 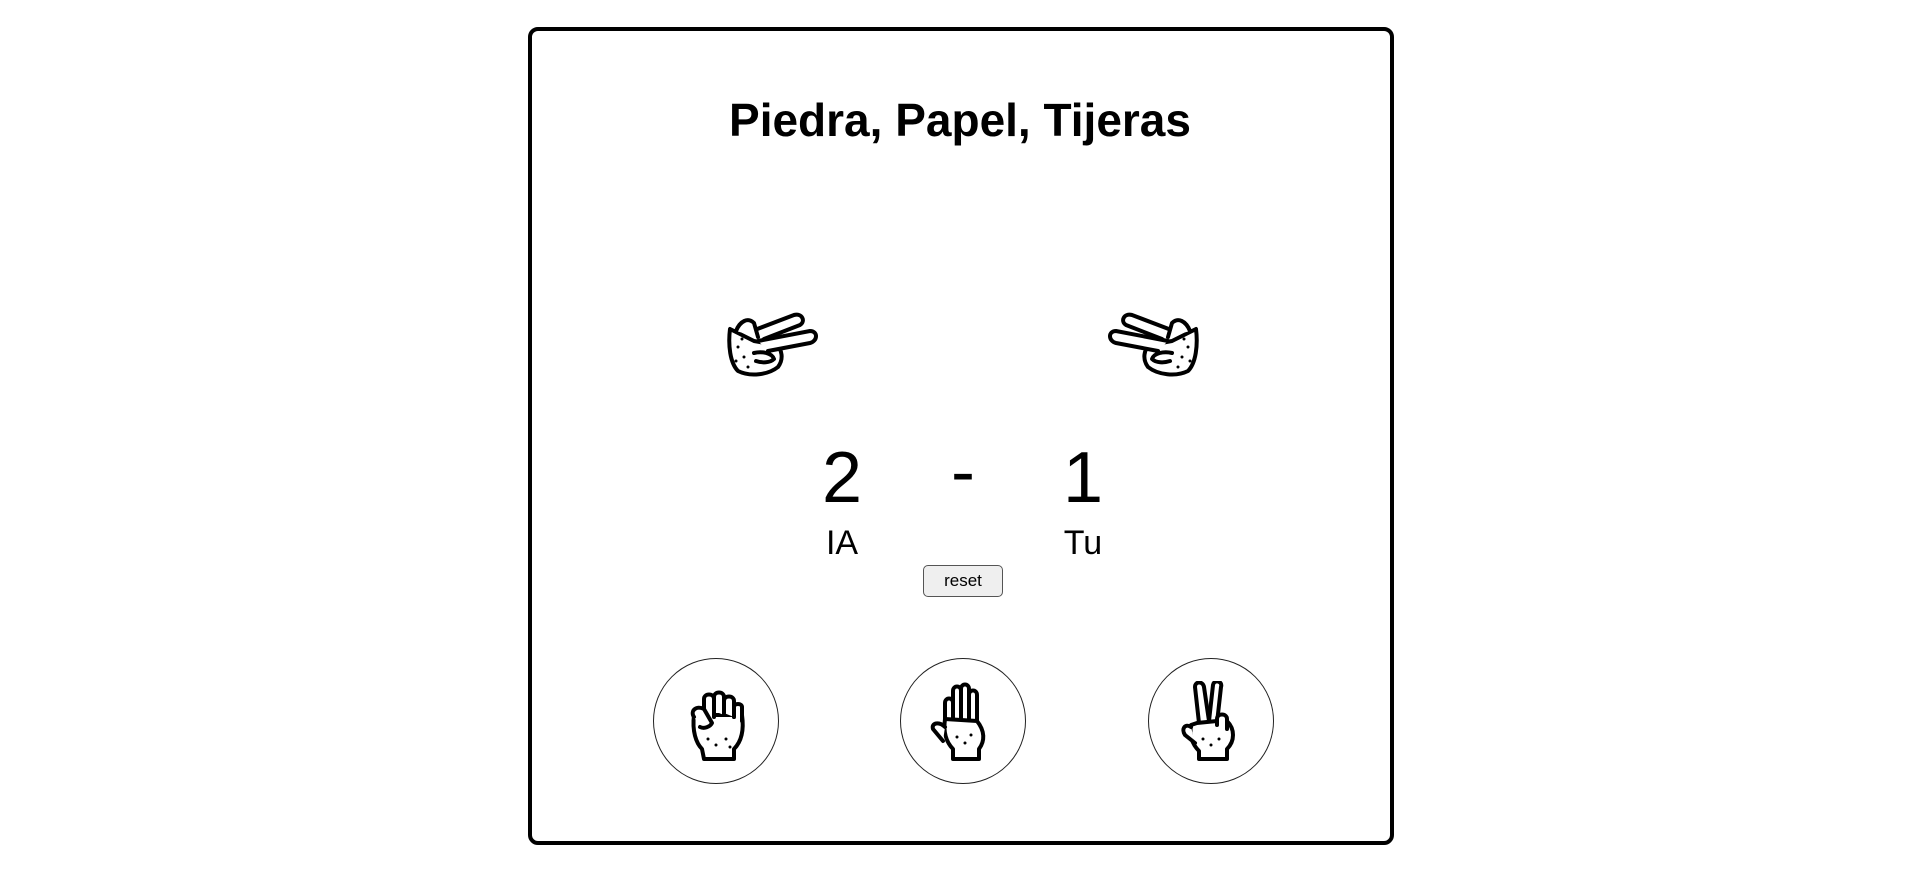 What do you see at coordinates (960, 120) in the screenshot?
I see `page-title: Piedra, Papel, Tijeras` at bounding box center [960, 120].